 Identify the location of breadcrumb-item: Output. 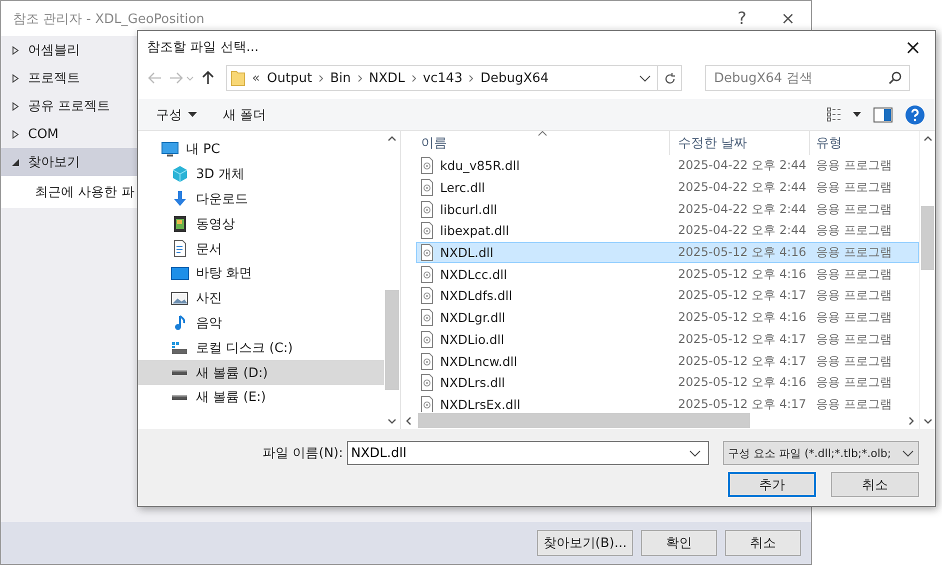
(289, 78).